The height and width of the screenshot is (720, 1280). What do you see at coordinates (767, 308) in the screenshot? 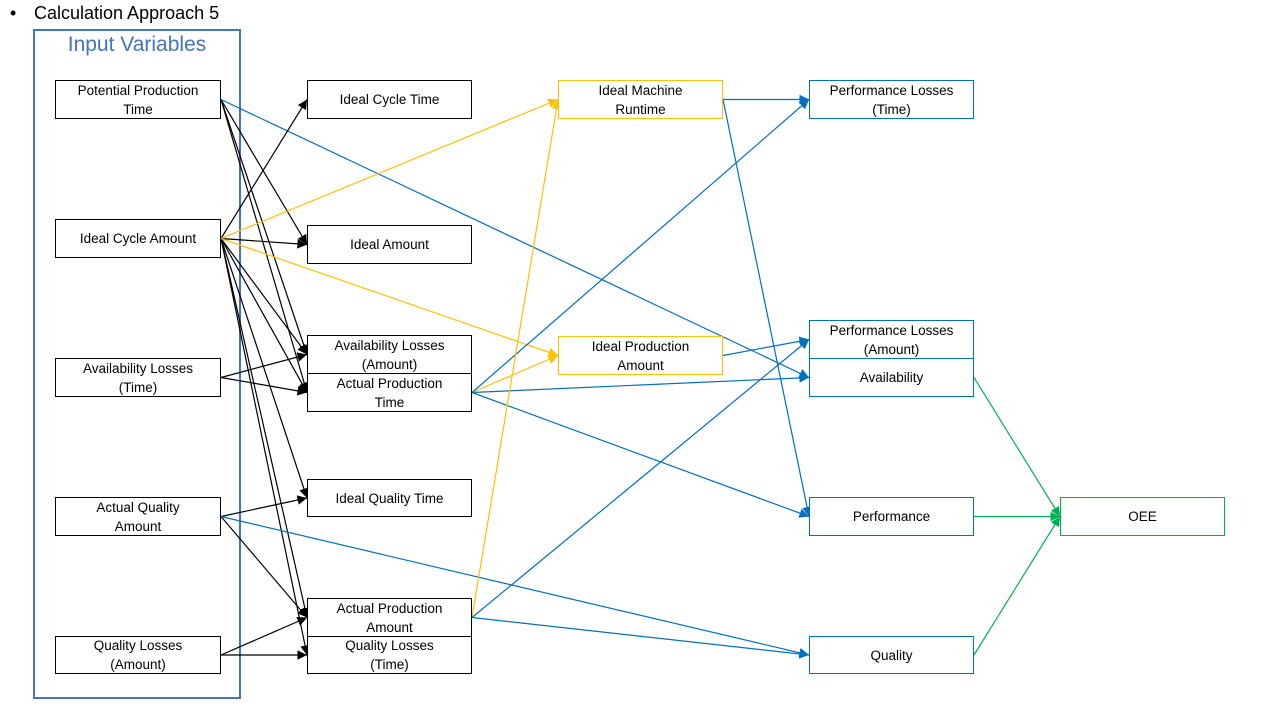
I see `connector-ideal-machine-runtime-to-performance` at bounding box center [767, 308].